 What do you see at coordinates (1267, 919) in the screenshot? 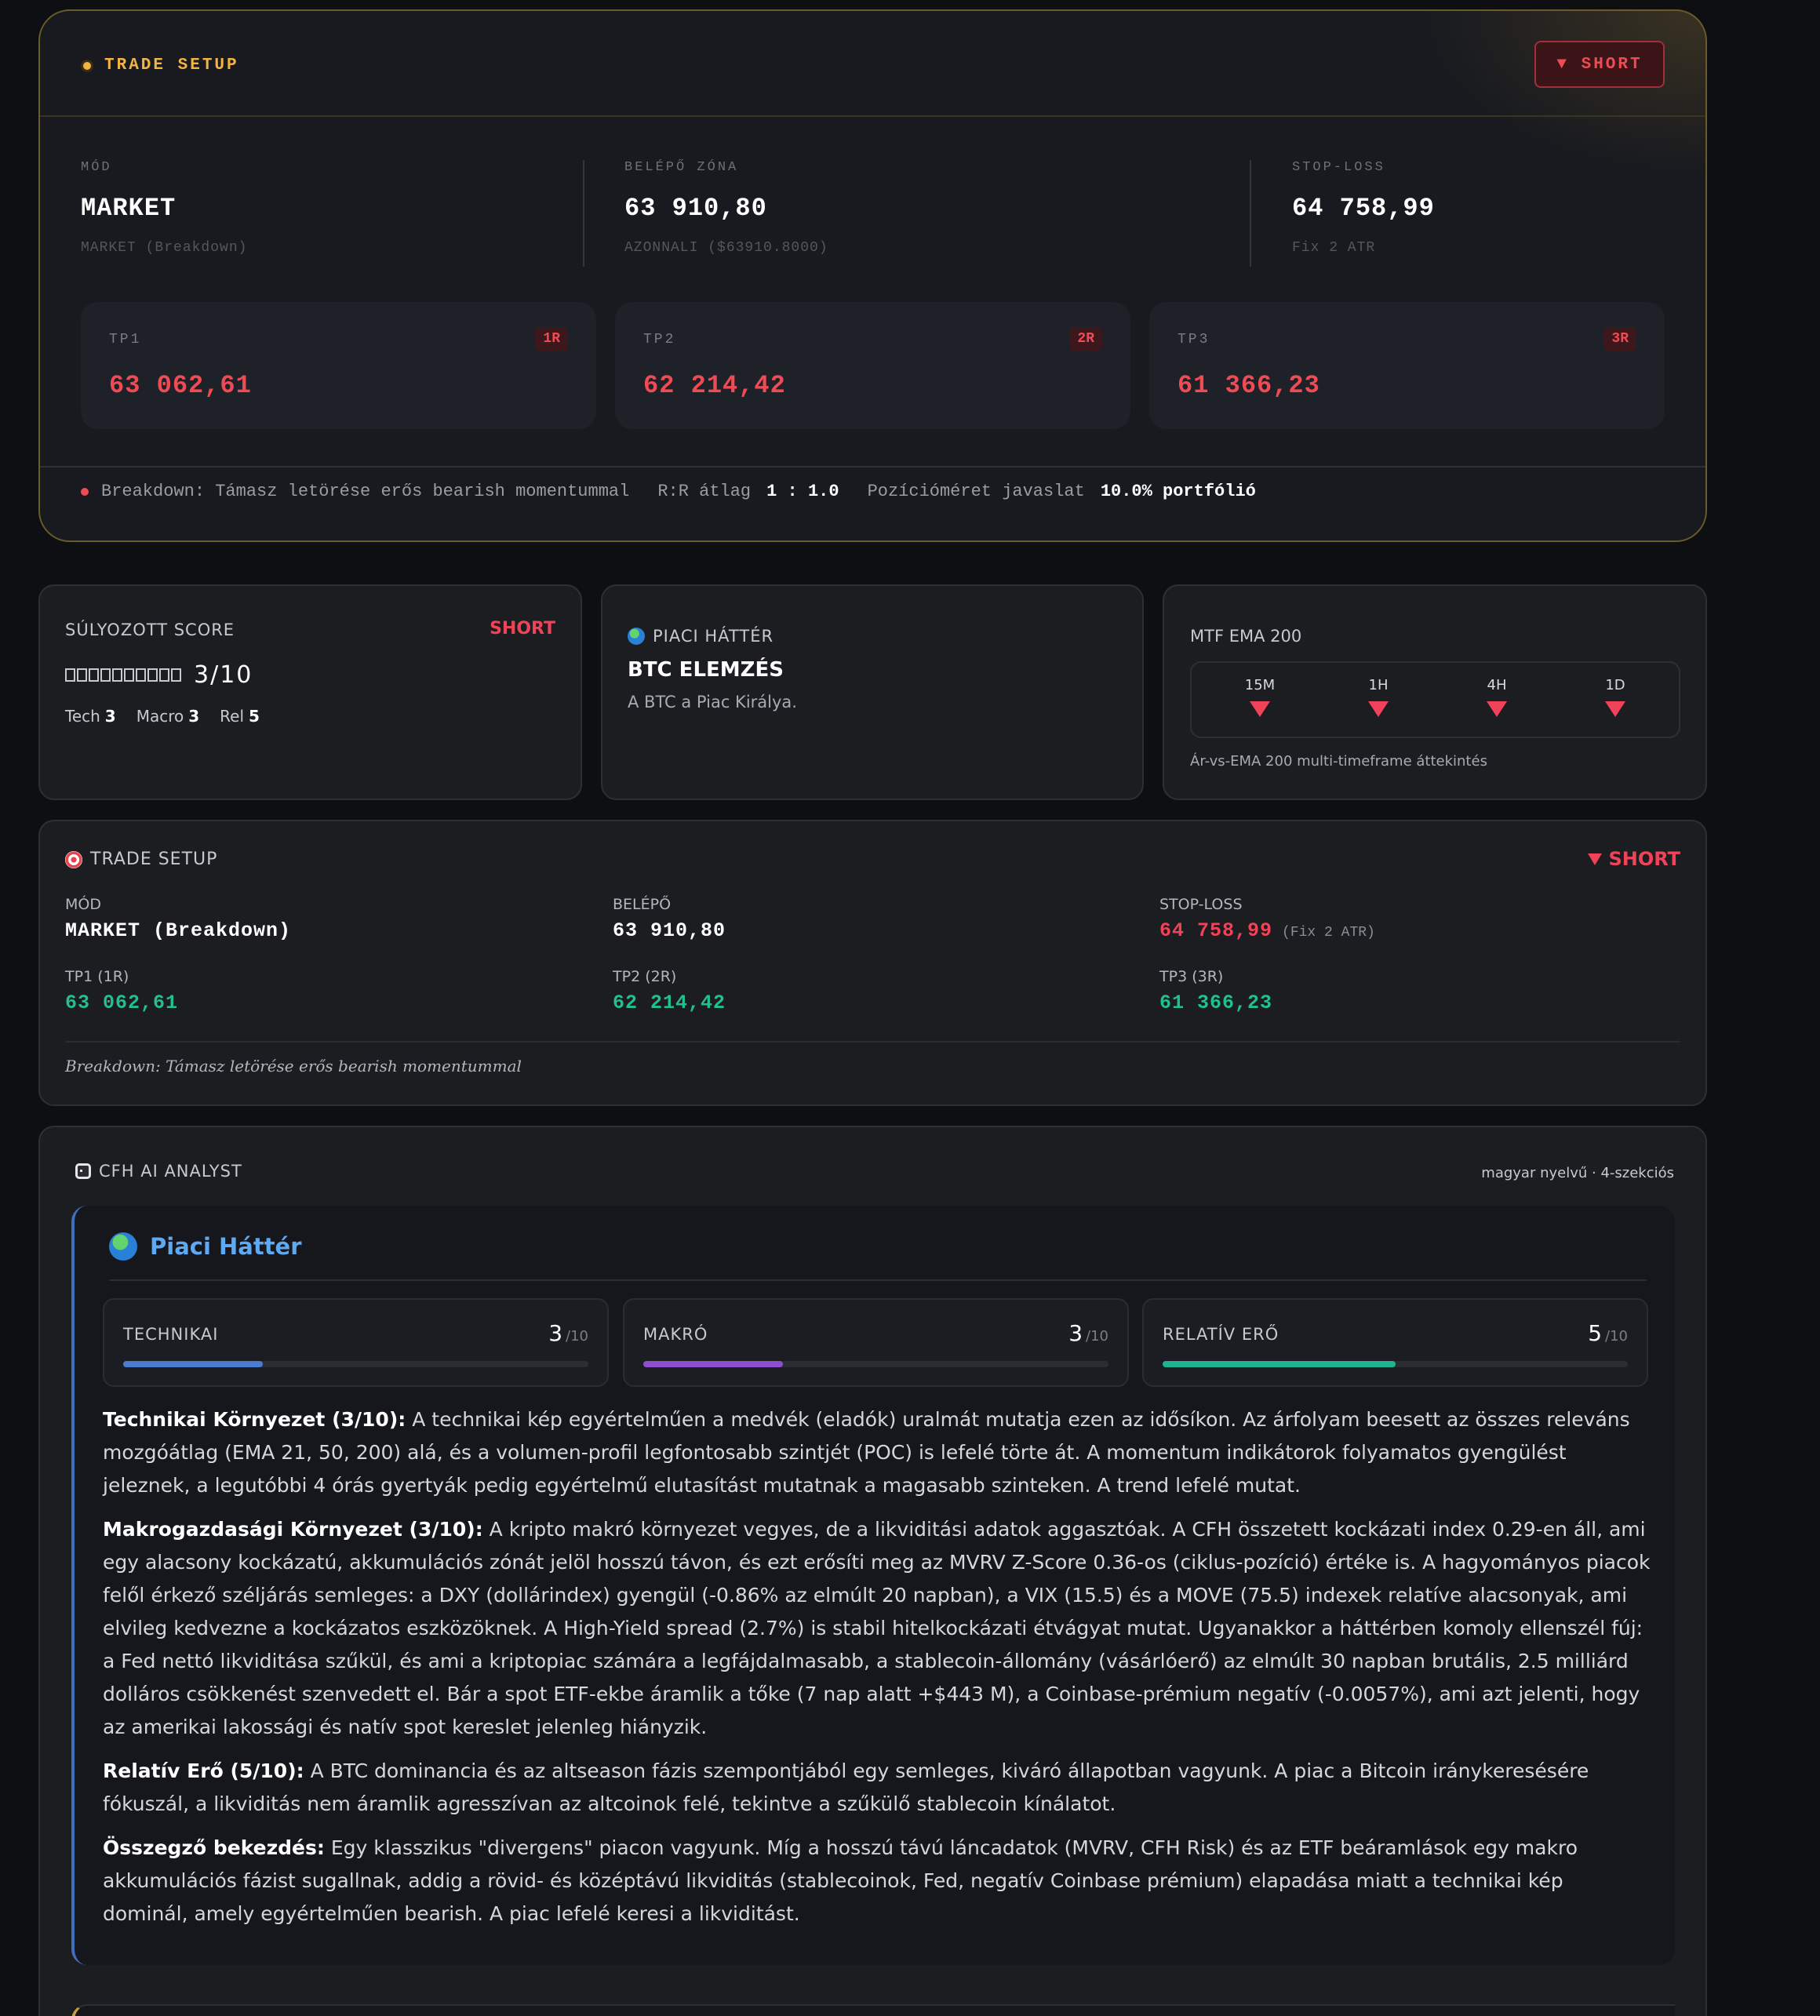
I see `stop-loss-field: STOP-LOSS 64 758,99 (Fix 2 ATR)` at bounding box center [1267, 919].